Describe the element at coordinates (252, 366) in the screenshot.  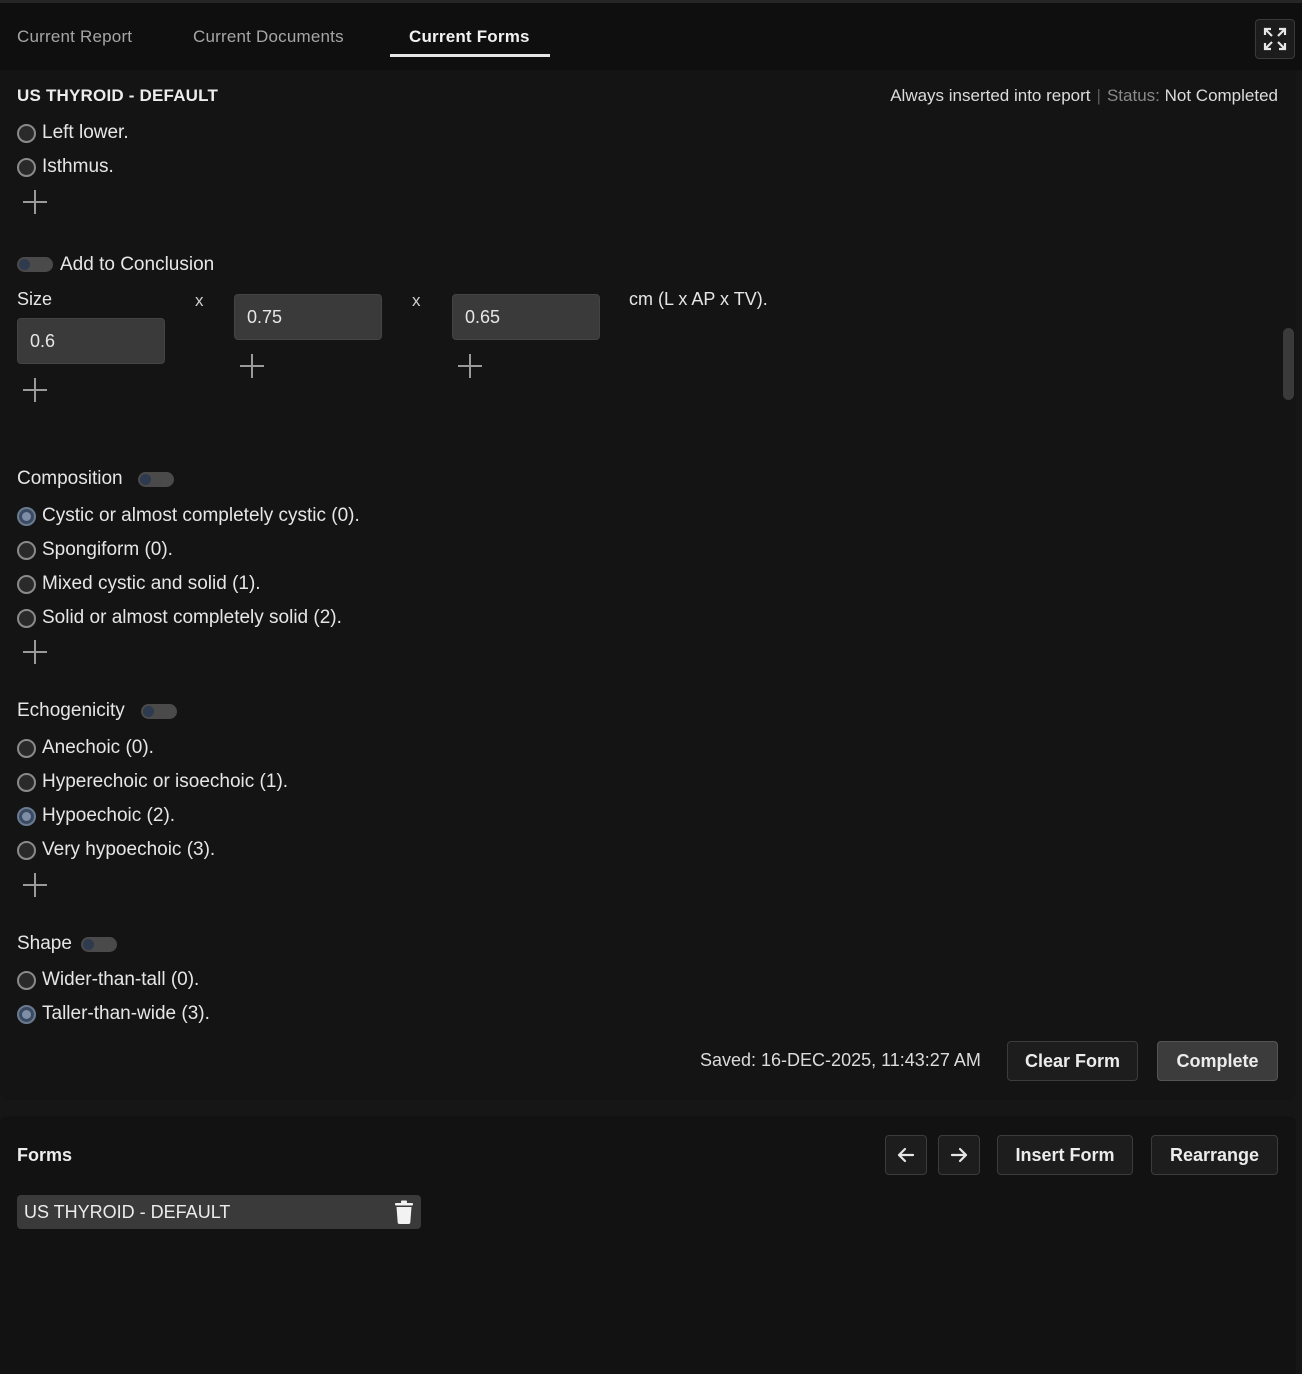
I see `add-size-ap-plus-icon` at that location.